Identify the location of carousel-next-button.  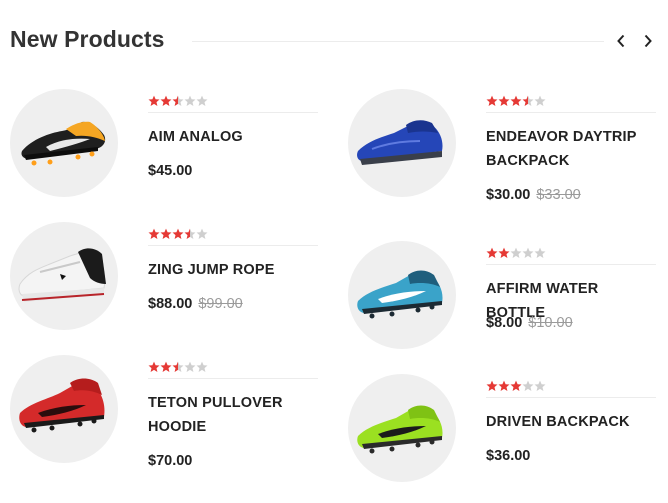
(648, 41).